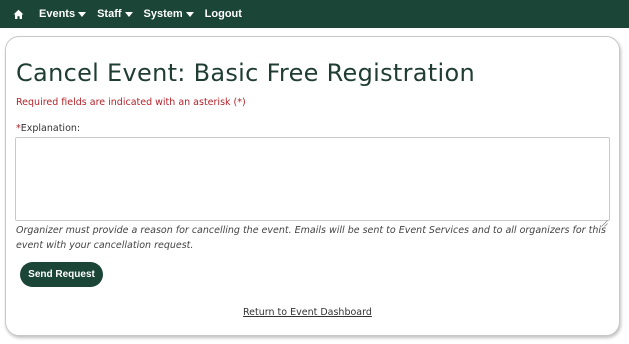 The image size is (629, 344). I want to click on resize-grip-icon, so click(604, 219).